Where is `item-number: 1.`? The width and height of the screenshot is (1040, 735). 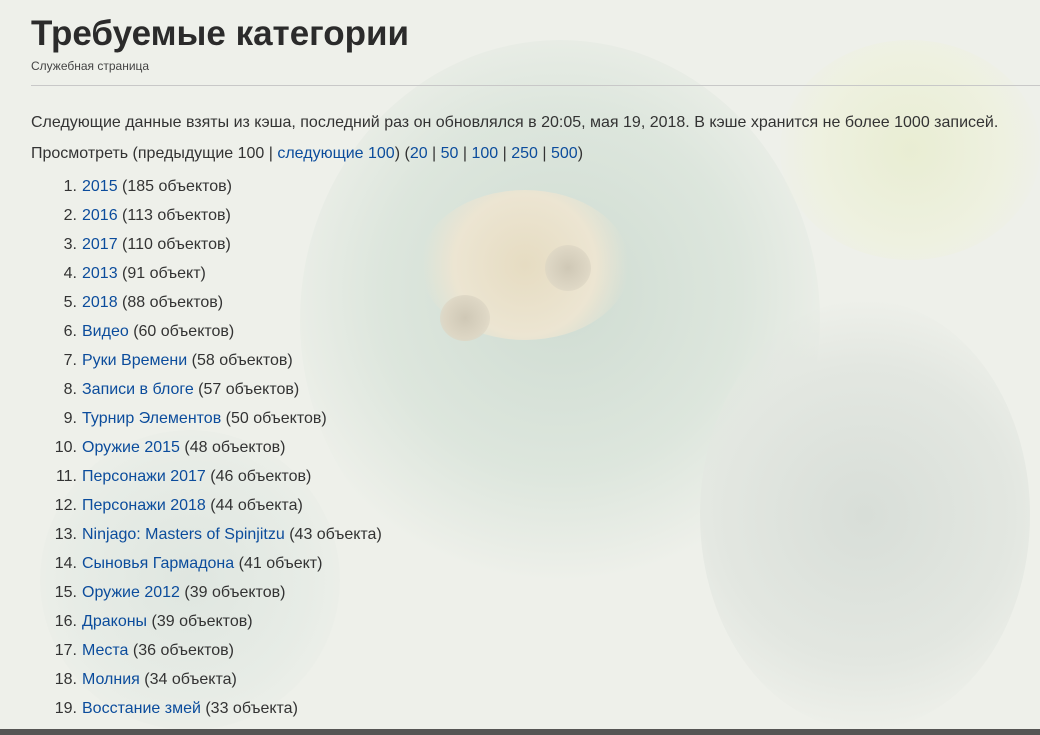
item-number: 1. is located at coordinates (70, 186).